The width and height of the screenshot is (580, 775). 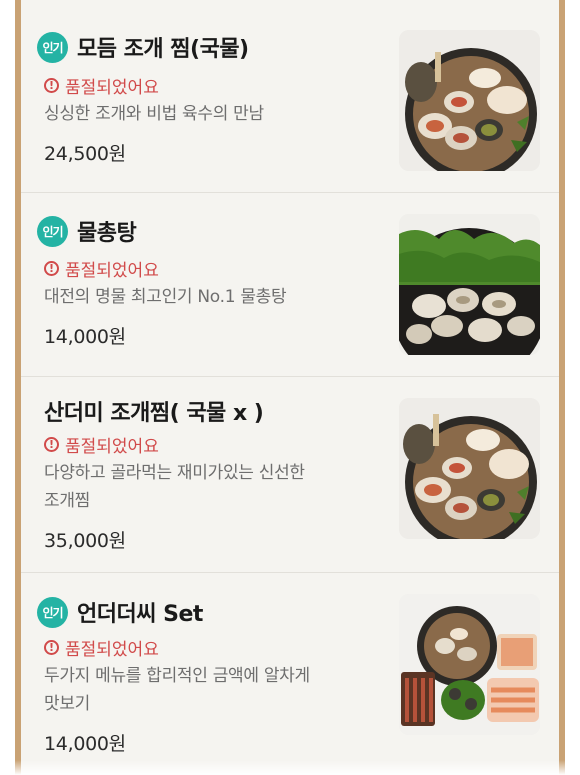 What do you see at coordinates (163, 49) in the screenshot?
I see `menu-item-name: 모듬 조개 찜(국물)` at bounding box center [163, 49].